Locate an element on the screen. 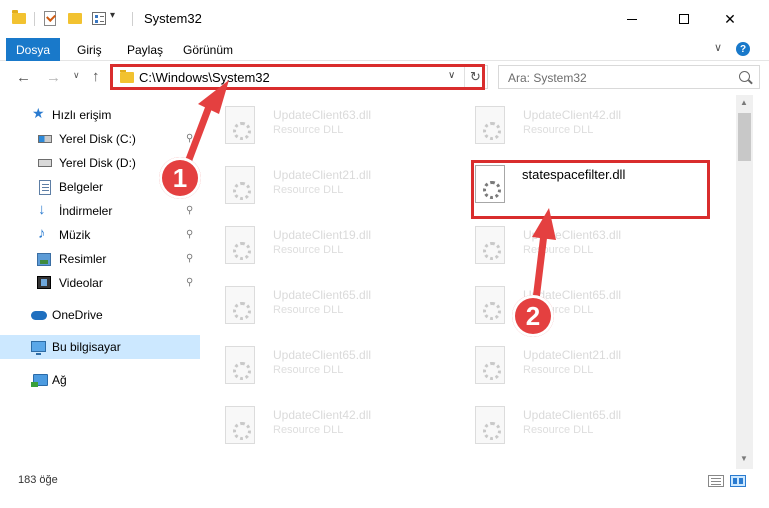 The width and height of the screenshot is (769, 508). status-bar: 183 öğe is located at coordinates (384, 481).